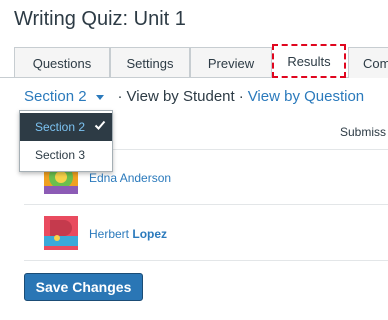 Image resolution: width=388 pixels, height=320 pixels. What do you see at coordinates (231, 62) in the screenshot?
I see `tab-preview: Preview` at bounding box center [231, 62].